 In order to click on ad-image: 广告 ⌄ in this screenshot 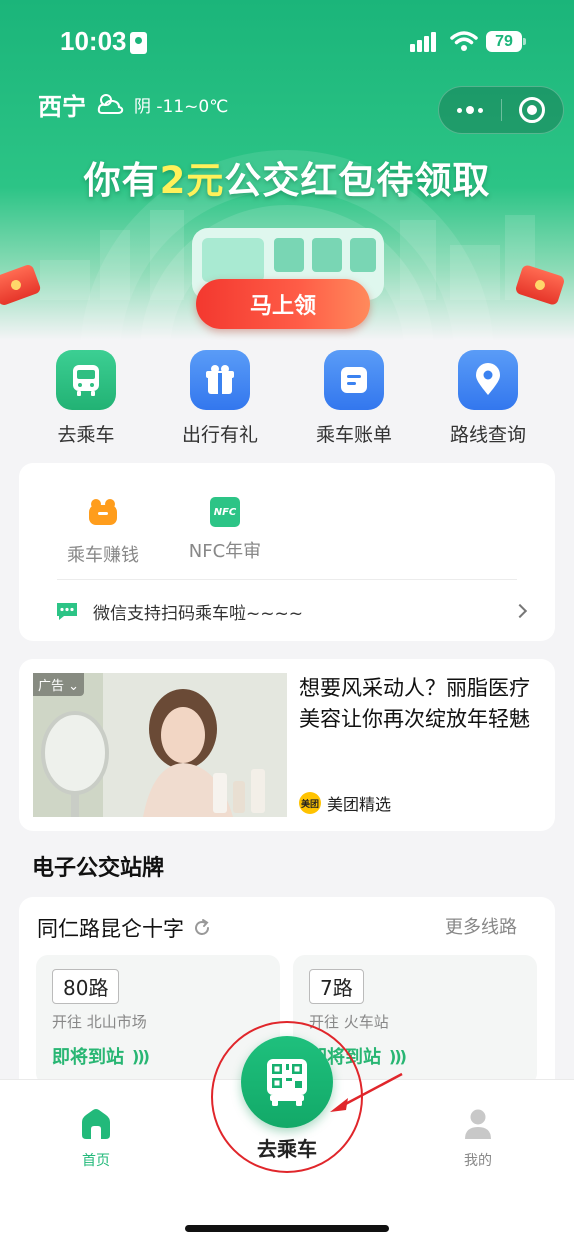, I will do `click(160, 745)`.